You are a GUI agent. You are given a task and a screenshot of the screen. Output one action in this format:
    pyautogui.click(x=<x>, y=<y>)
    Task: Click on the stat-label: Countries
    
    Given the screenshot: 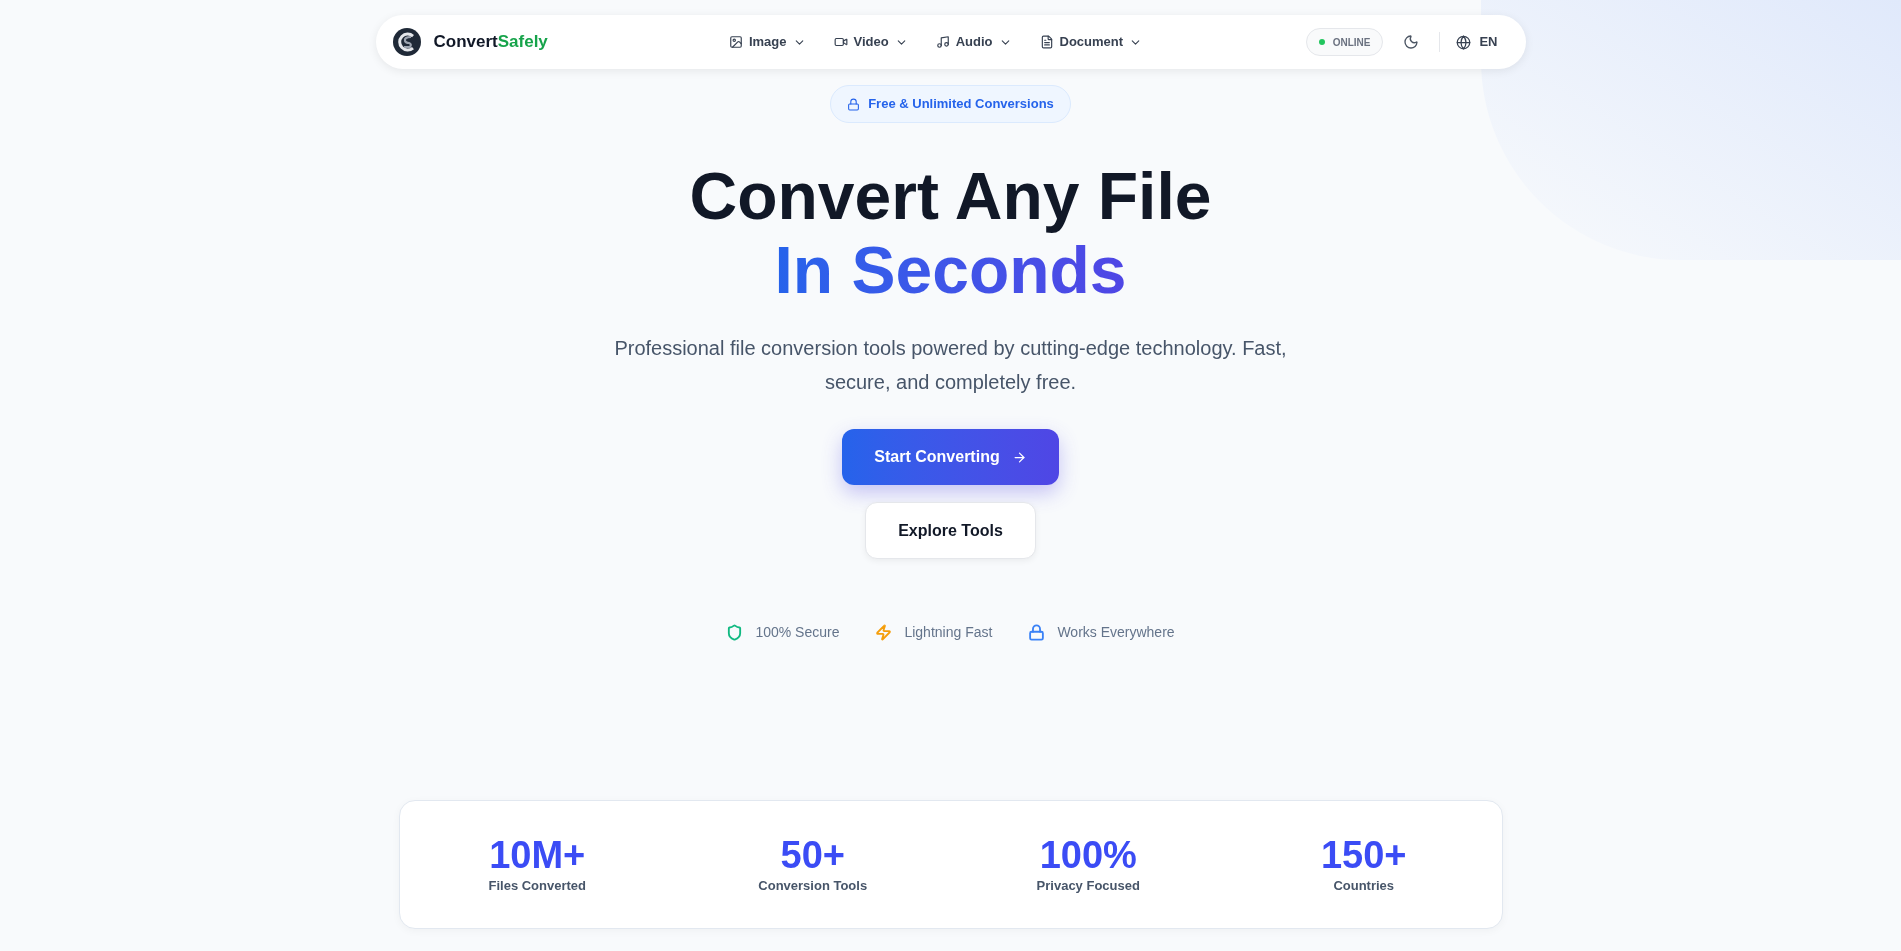 What is the action you would take?
    pyautogui.click(x=1364, y=885)
    